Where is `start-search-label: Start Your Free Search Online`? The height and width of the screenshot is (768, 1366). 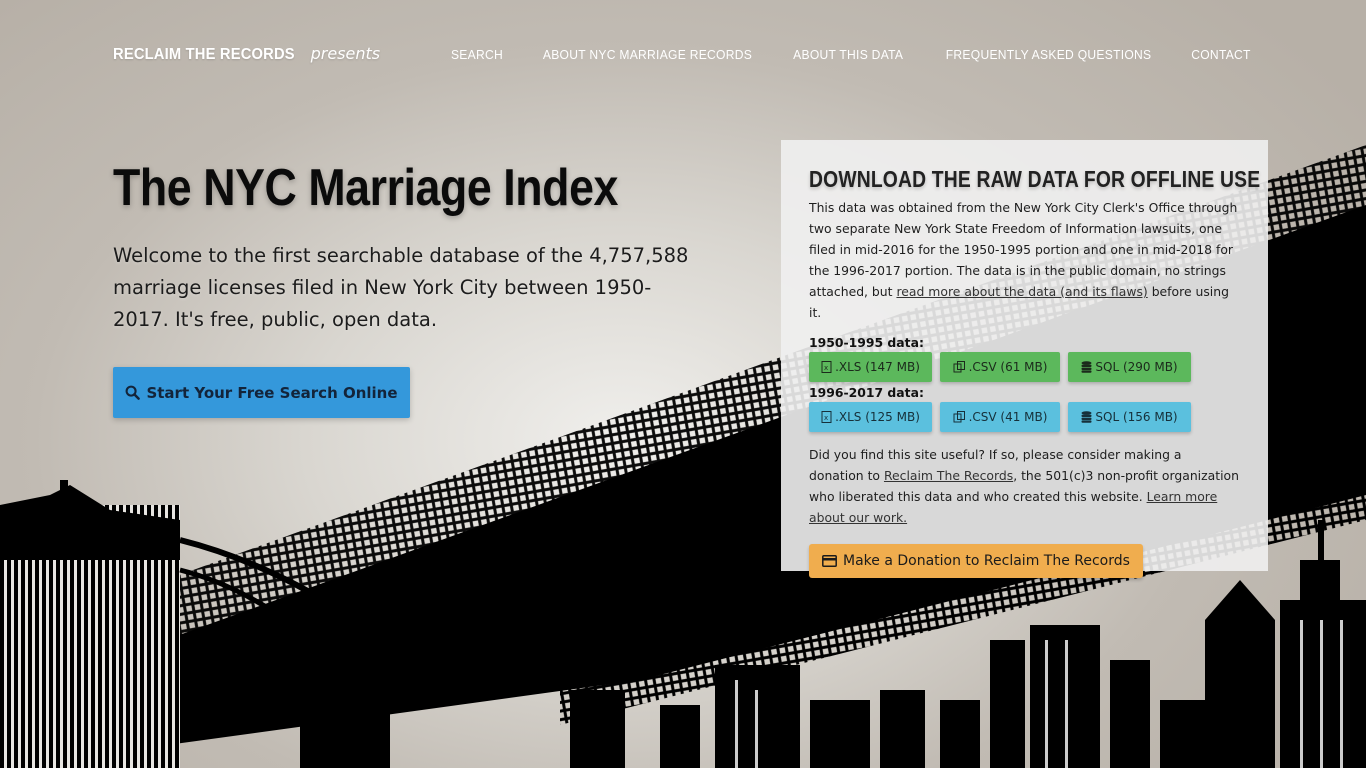 start-search-label: Start Your Free Search Online is located at coordinates (272, 392).